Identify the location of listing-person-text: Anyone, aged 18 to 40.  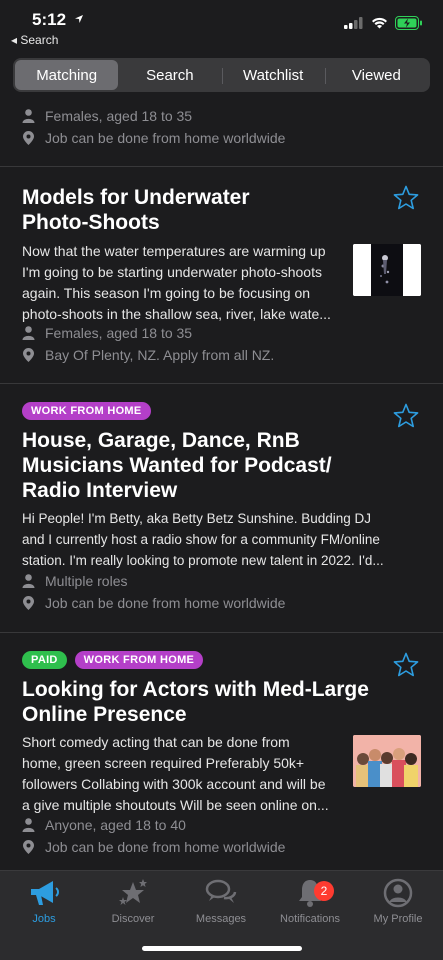
(115, 825).